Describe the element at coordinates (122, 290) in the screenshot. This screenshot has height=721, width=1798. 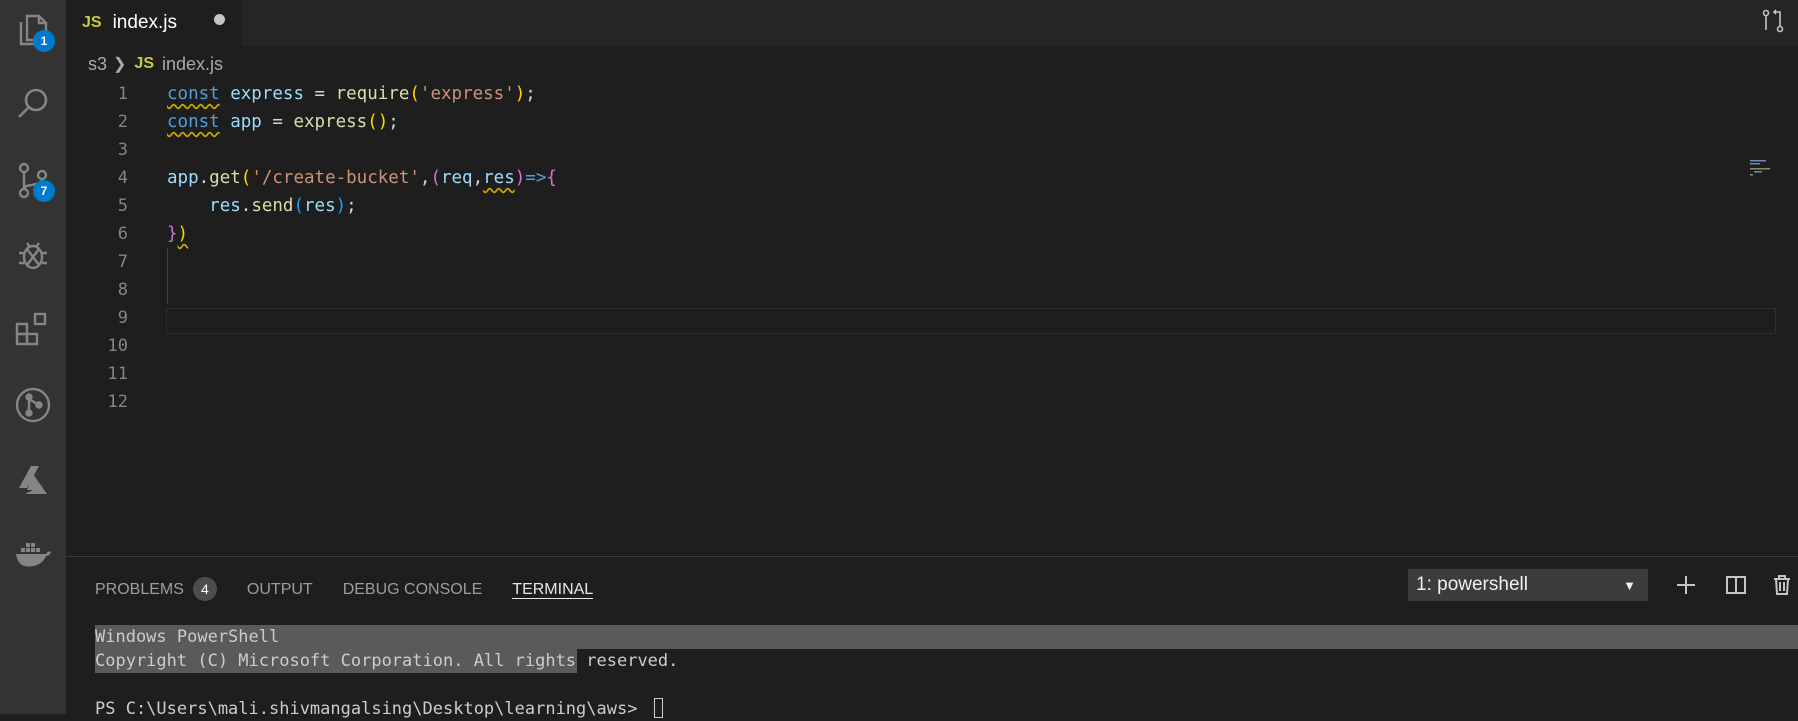
I see `line-number: 8` at that location.